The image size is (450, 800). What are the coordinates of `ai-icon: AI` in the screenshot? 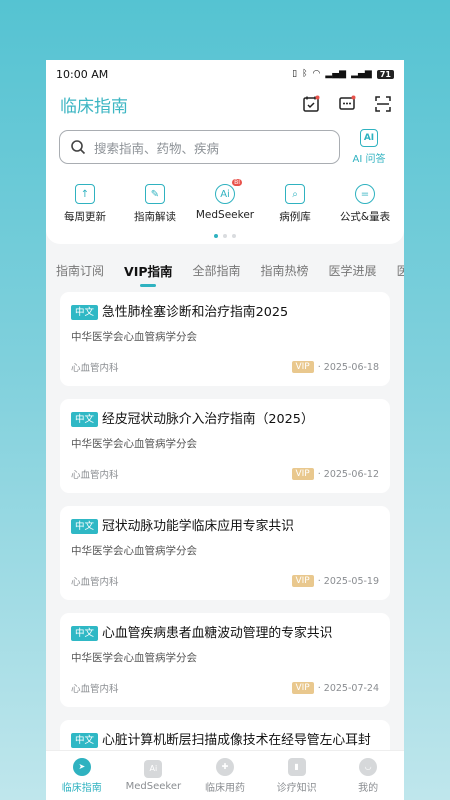 It's located at (369, 138).